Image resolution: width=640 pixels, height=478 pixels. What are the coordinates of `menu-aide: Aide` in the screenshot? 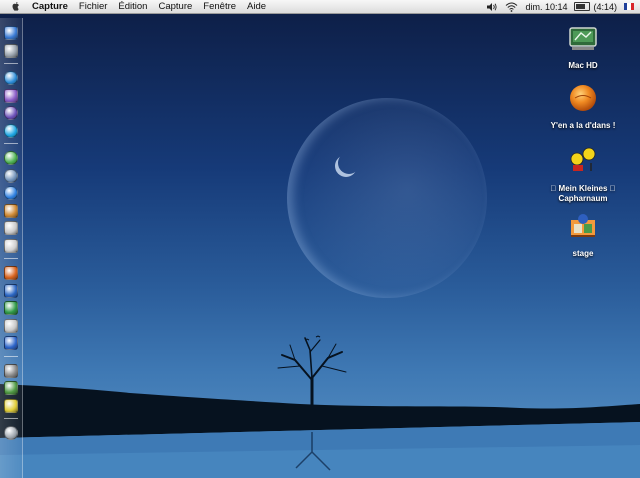 It's located at (256, 6).